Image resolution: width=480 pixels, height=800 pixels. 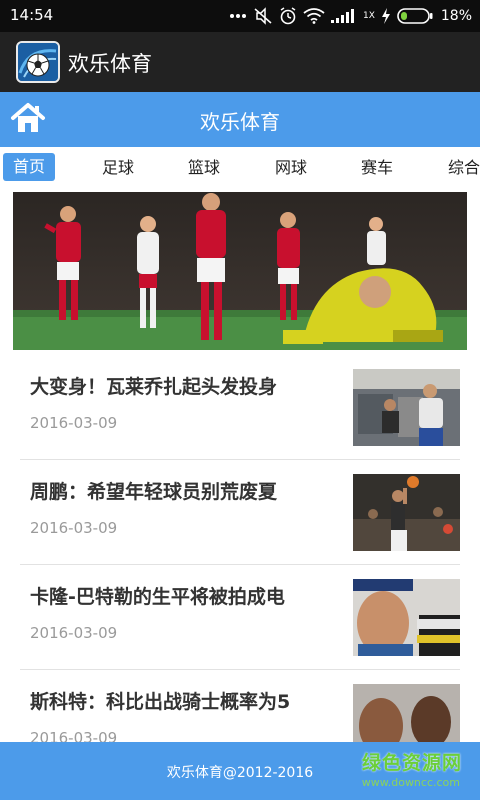 I want to click on watermark-url: www.downcc.com, so click(x=410, y=782).